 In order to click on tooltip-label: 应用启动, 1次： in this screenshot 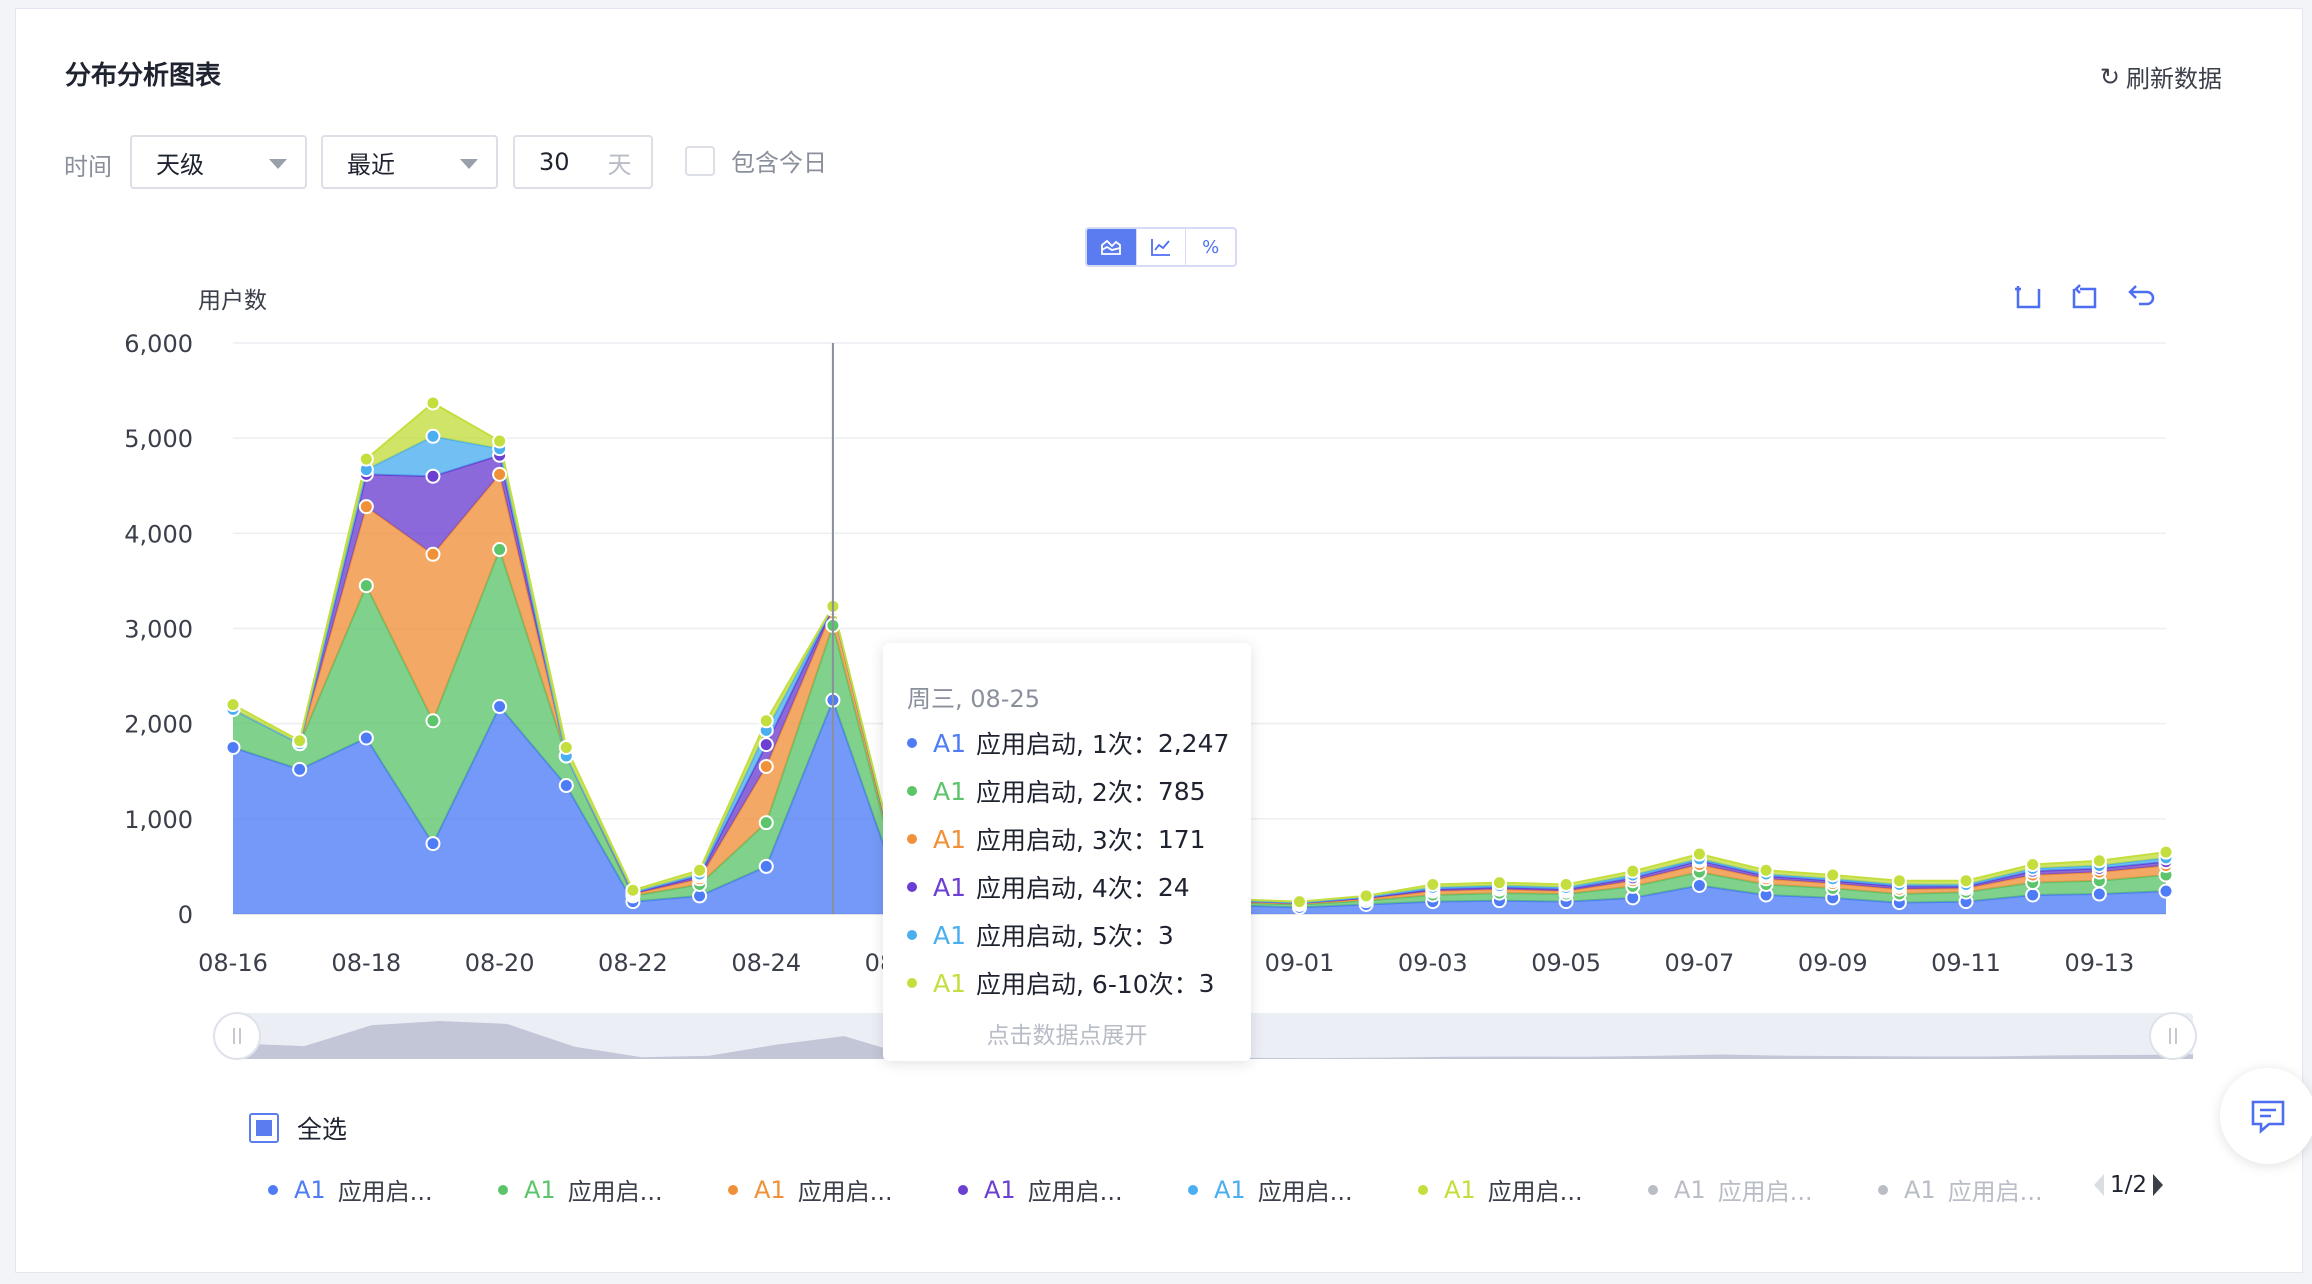, I will do `click(1067, 744)`.